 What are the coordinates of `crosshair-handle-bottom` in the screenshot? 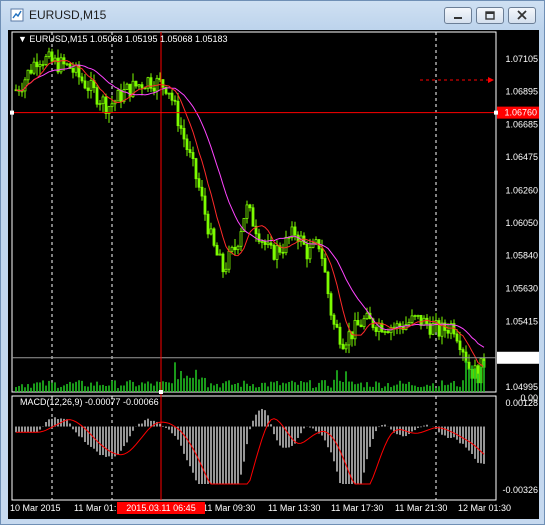 It's located at (161, 392).